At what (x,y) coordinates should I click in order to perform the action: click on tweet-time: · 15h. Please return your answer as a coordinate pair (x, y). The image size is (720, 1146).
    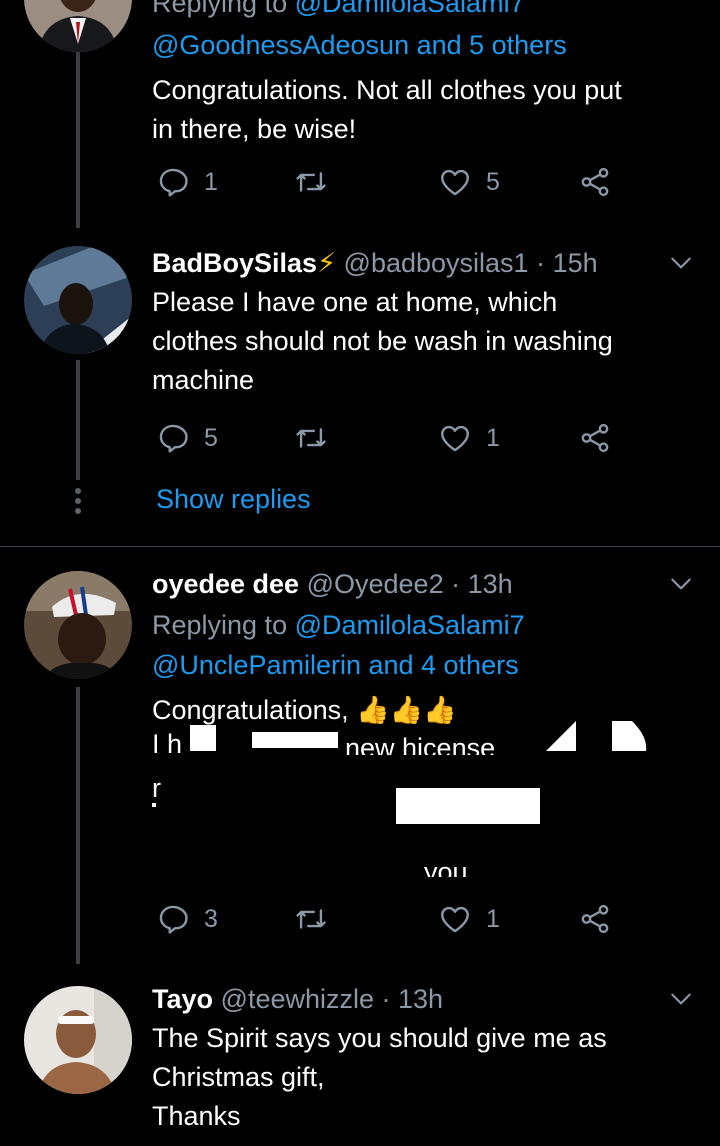
    Looking at the image, I should click on (567, 263).